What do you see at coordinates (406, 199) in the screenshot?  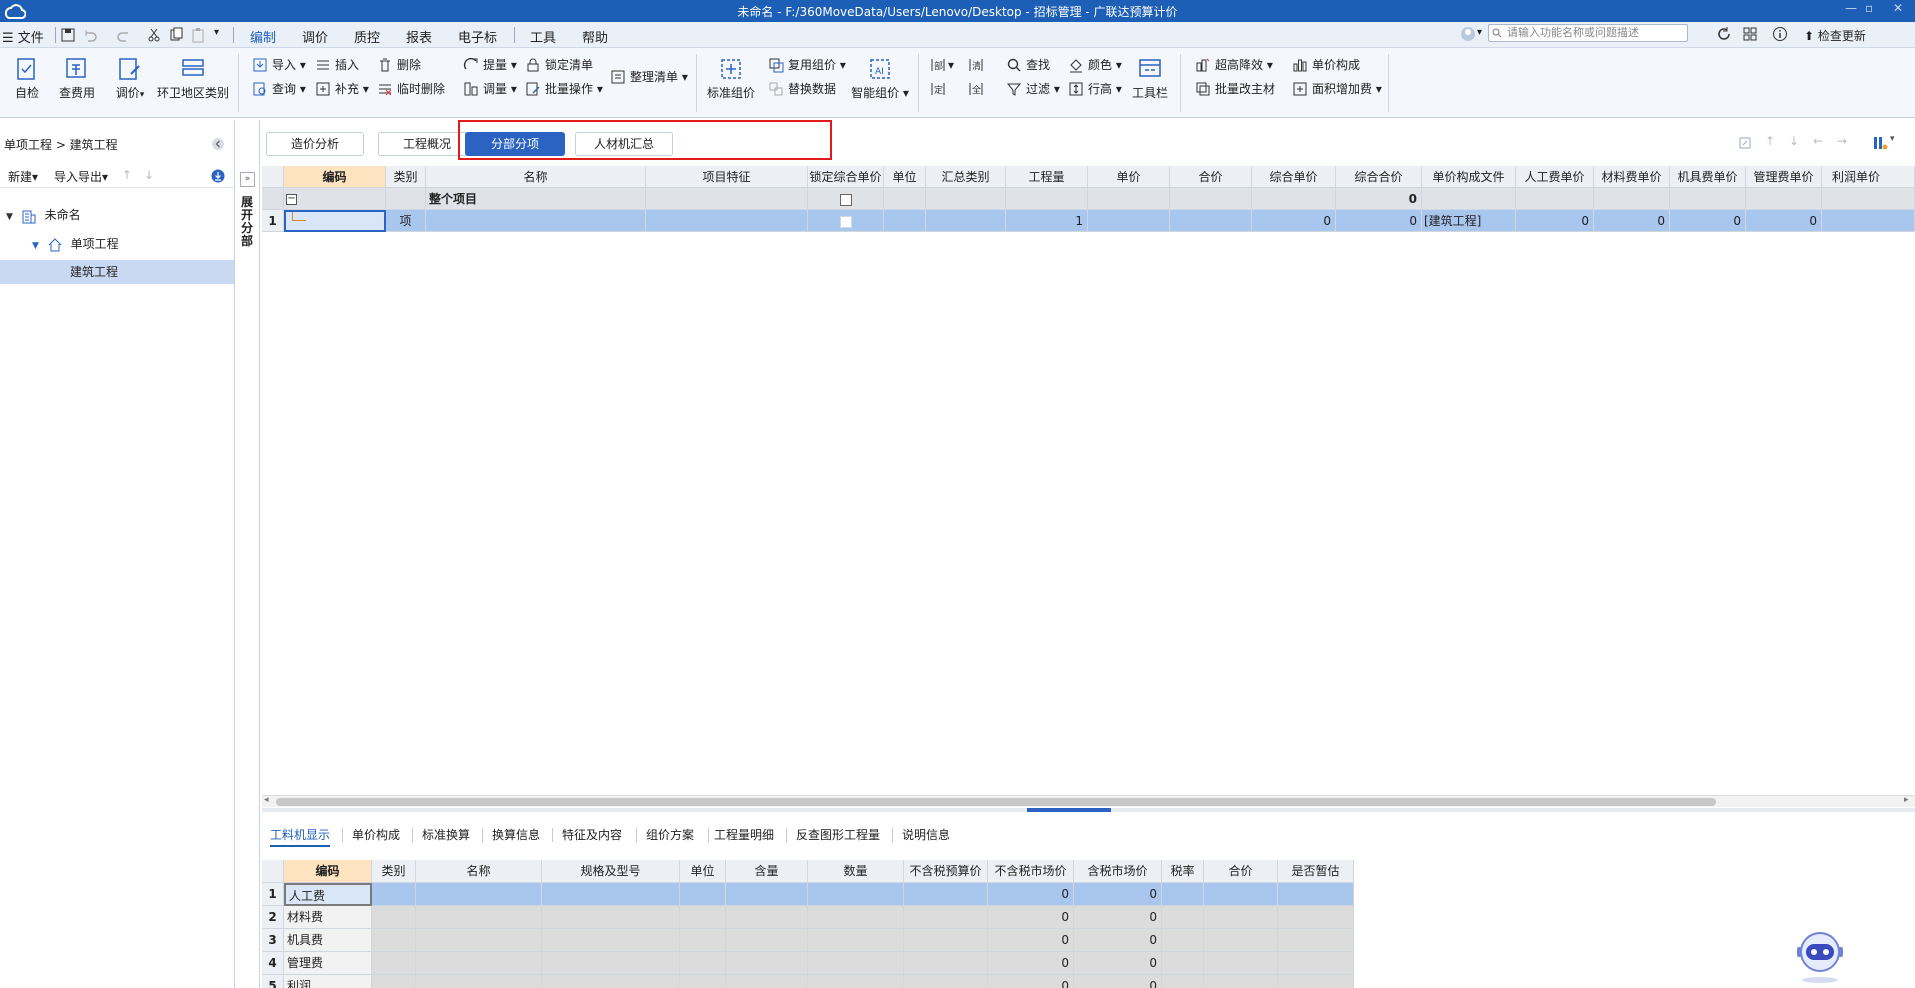 I see `type-cell` at bounding box center [406, 199].